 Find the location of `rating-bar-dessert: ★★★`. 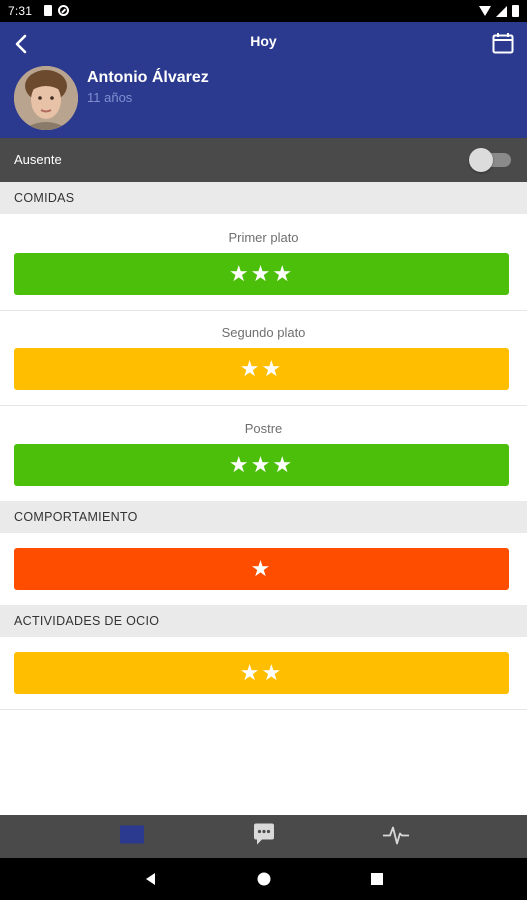

rating-bar-dessert: ★★★ is located at coordinates (261, 465).